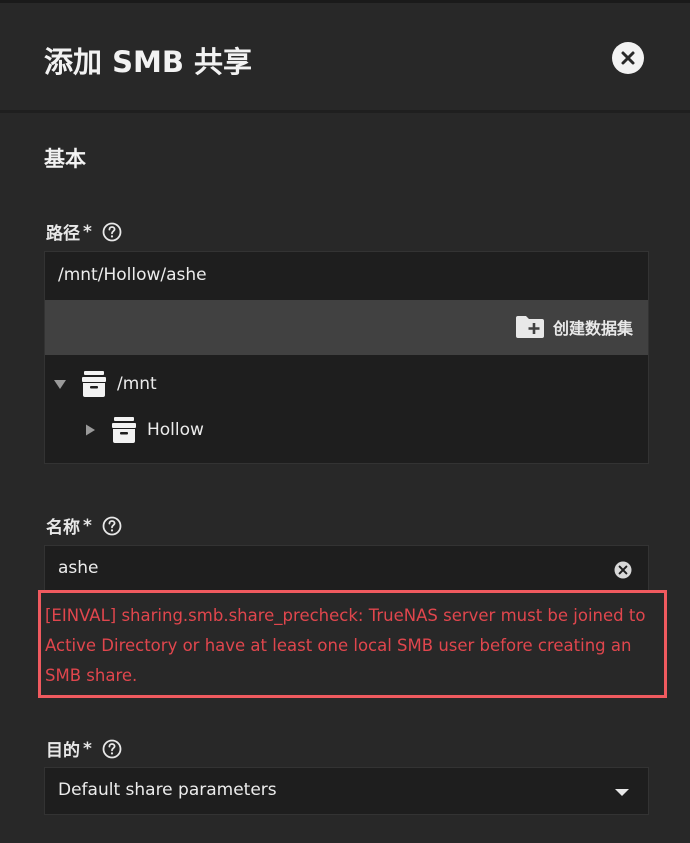 This screenshot has width=690, height=843. Describe the element at coordinates (346, 276) in the screenshot. I see `path-input: /mnt/Hollow/ashe` at that location.